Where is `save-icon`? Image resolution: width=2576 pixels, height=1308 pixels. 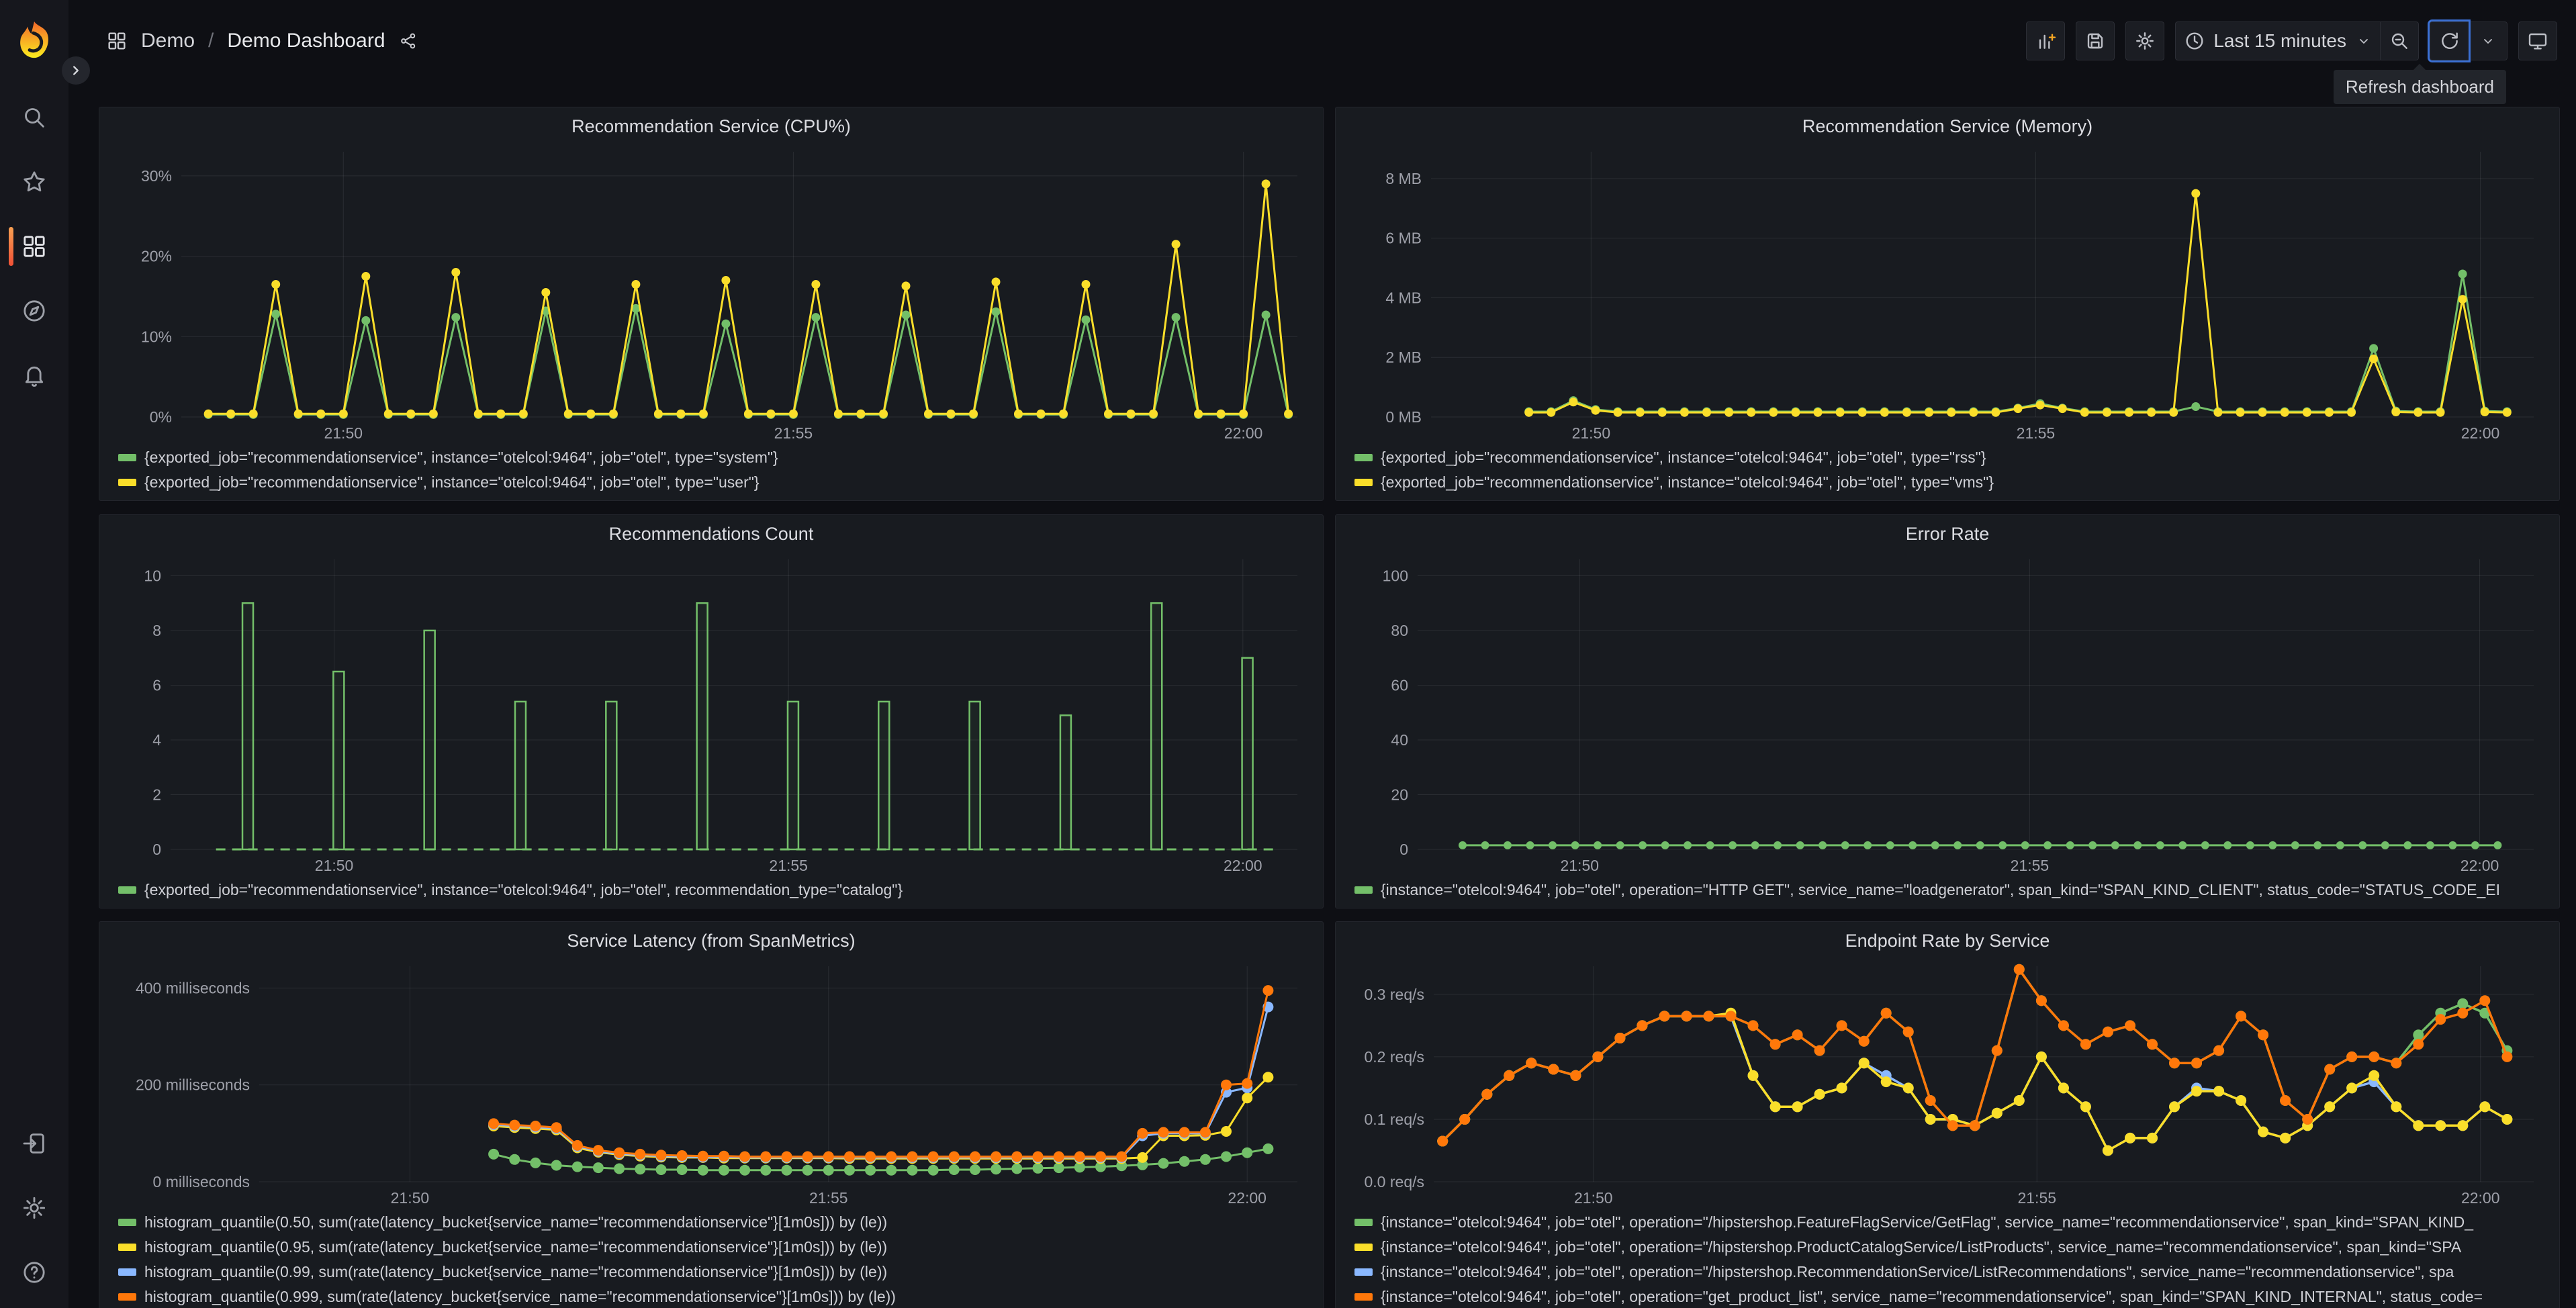
save-icon is located at coordinates (2095, 41).